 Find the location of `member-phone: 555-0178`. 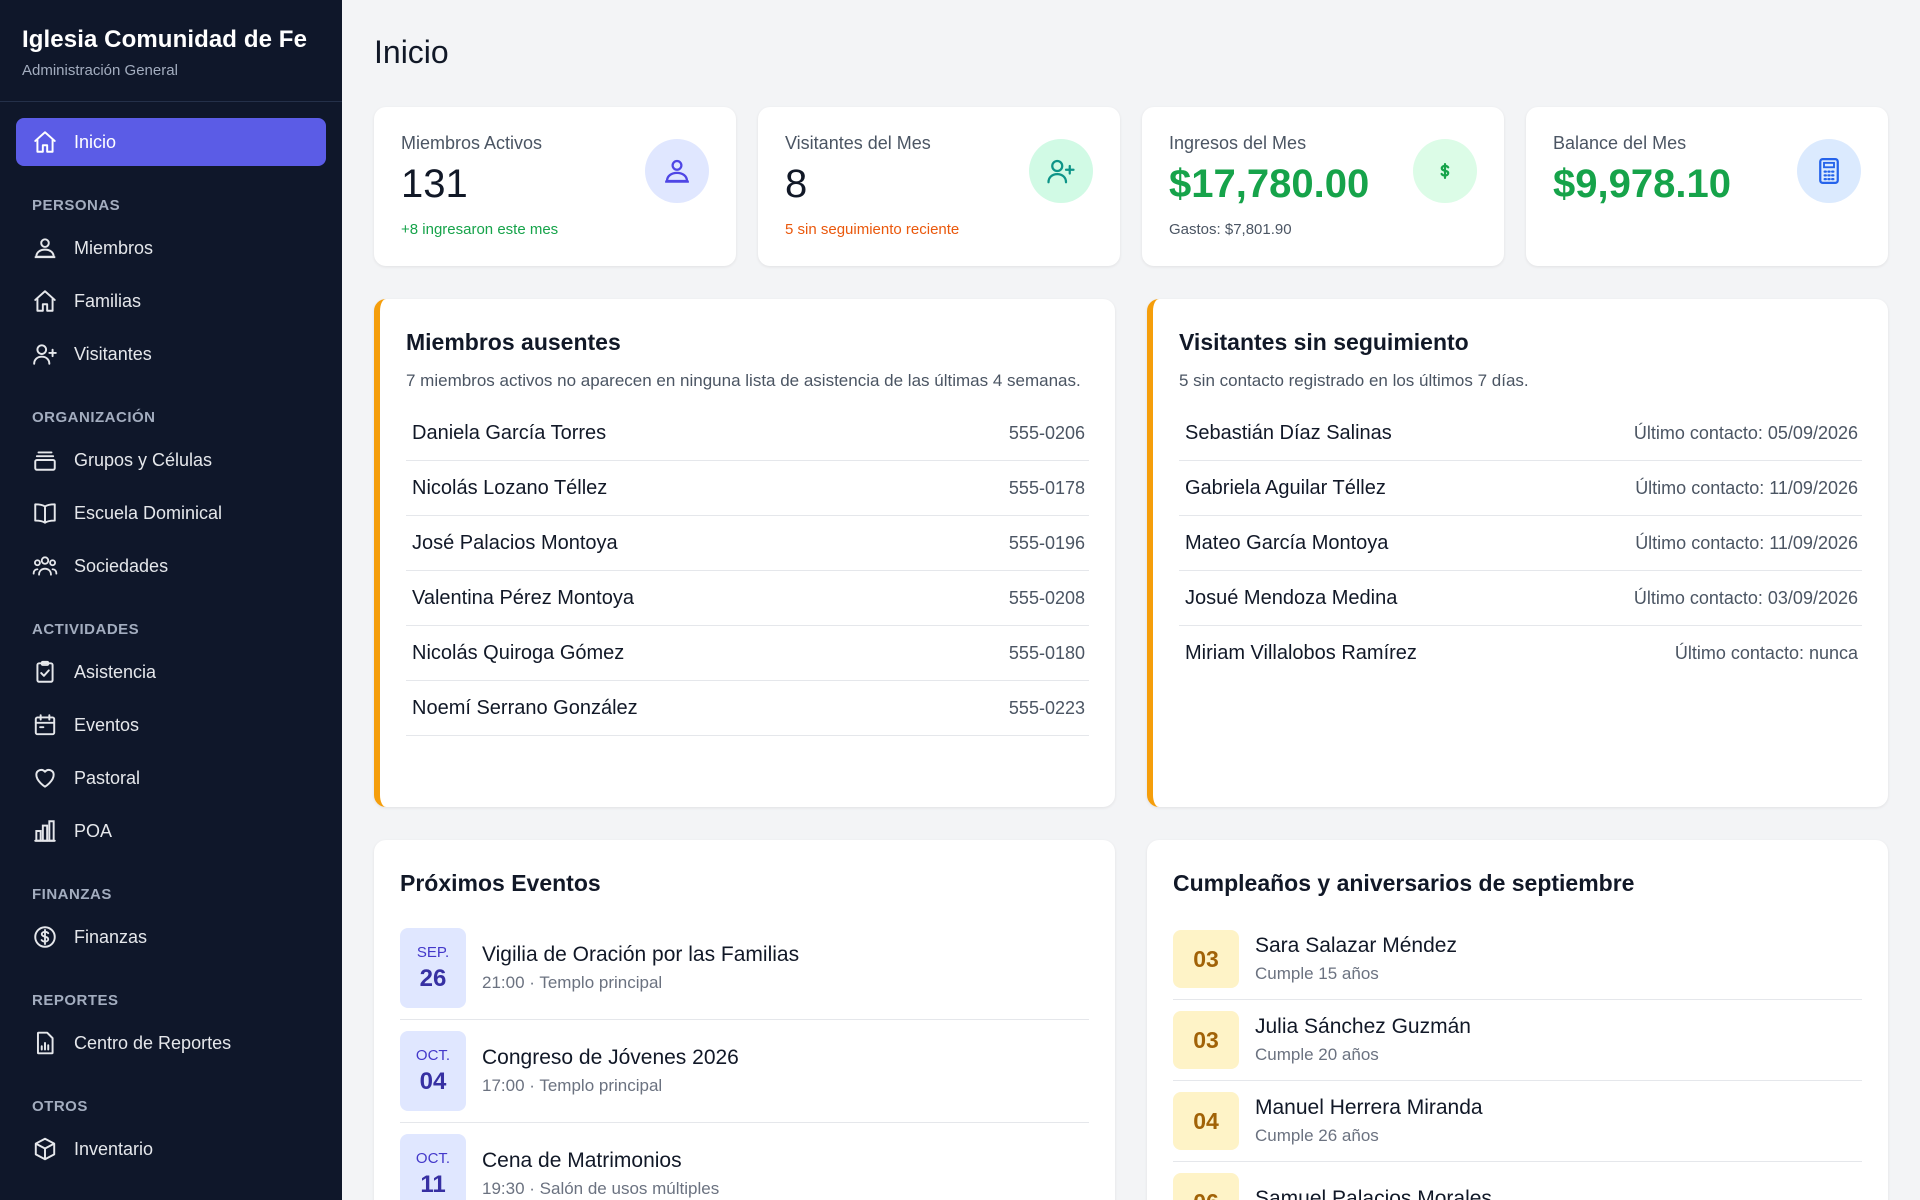

member-phone: 555-0178 is located at coordinates (1046, 487).